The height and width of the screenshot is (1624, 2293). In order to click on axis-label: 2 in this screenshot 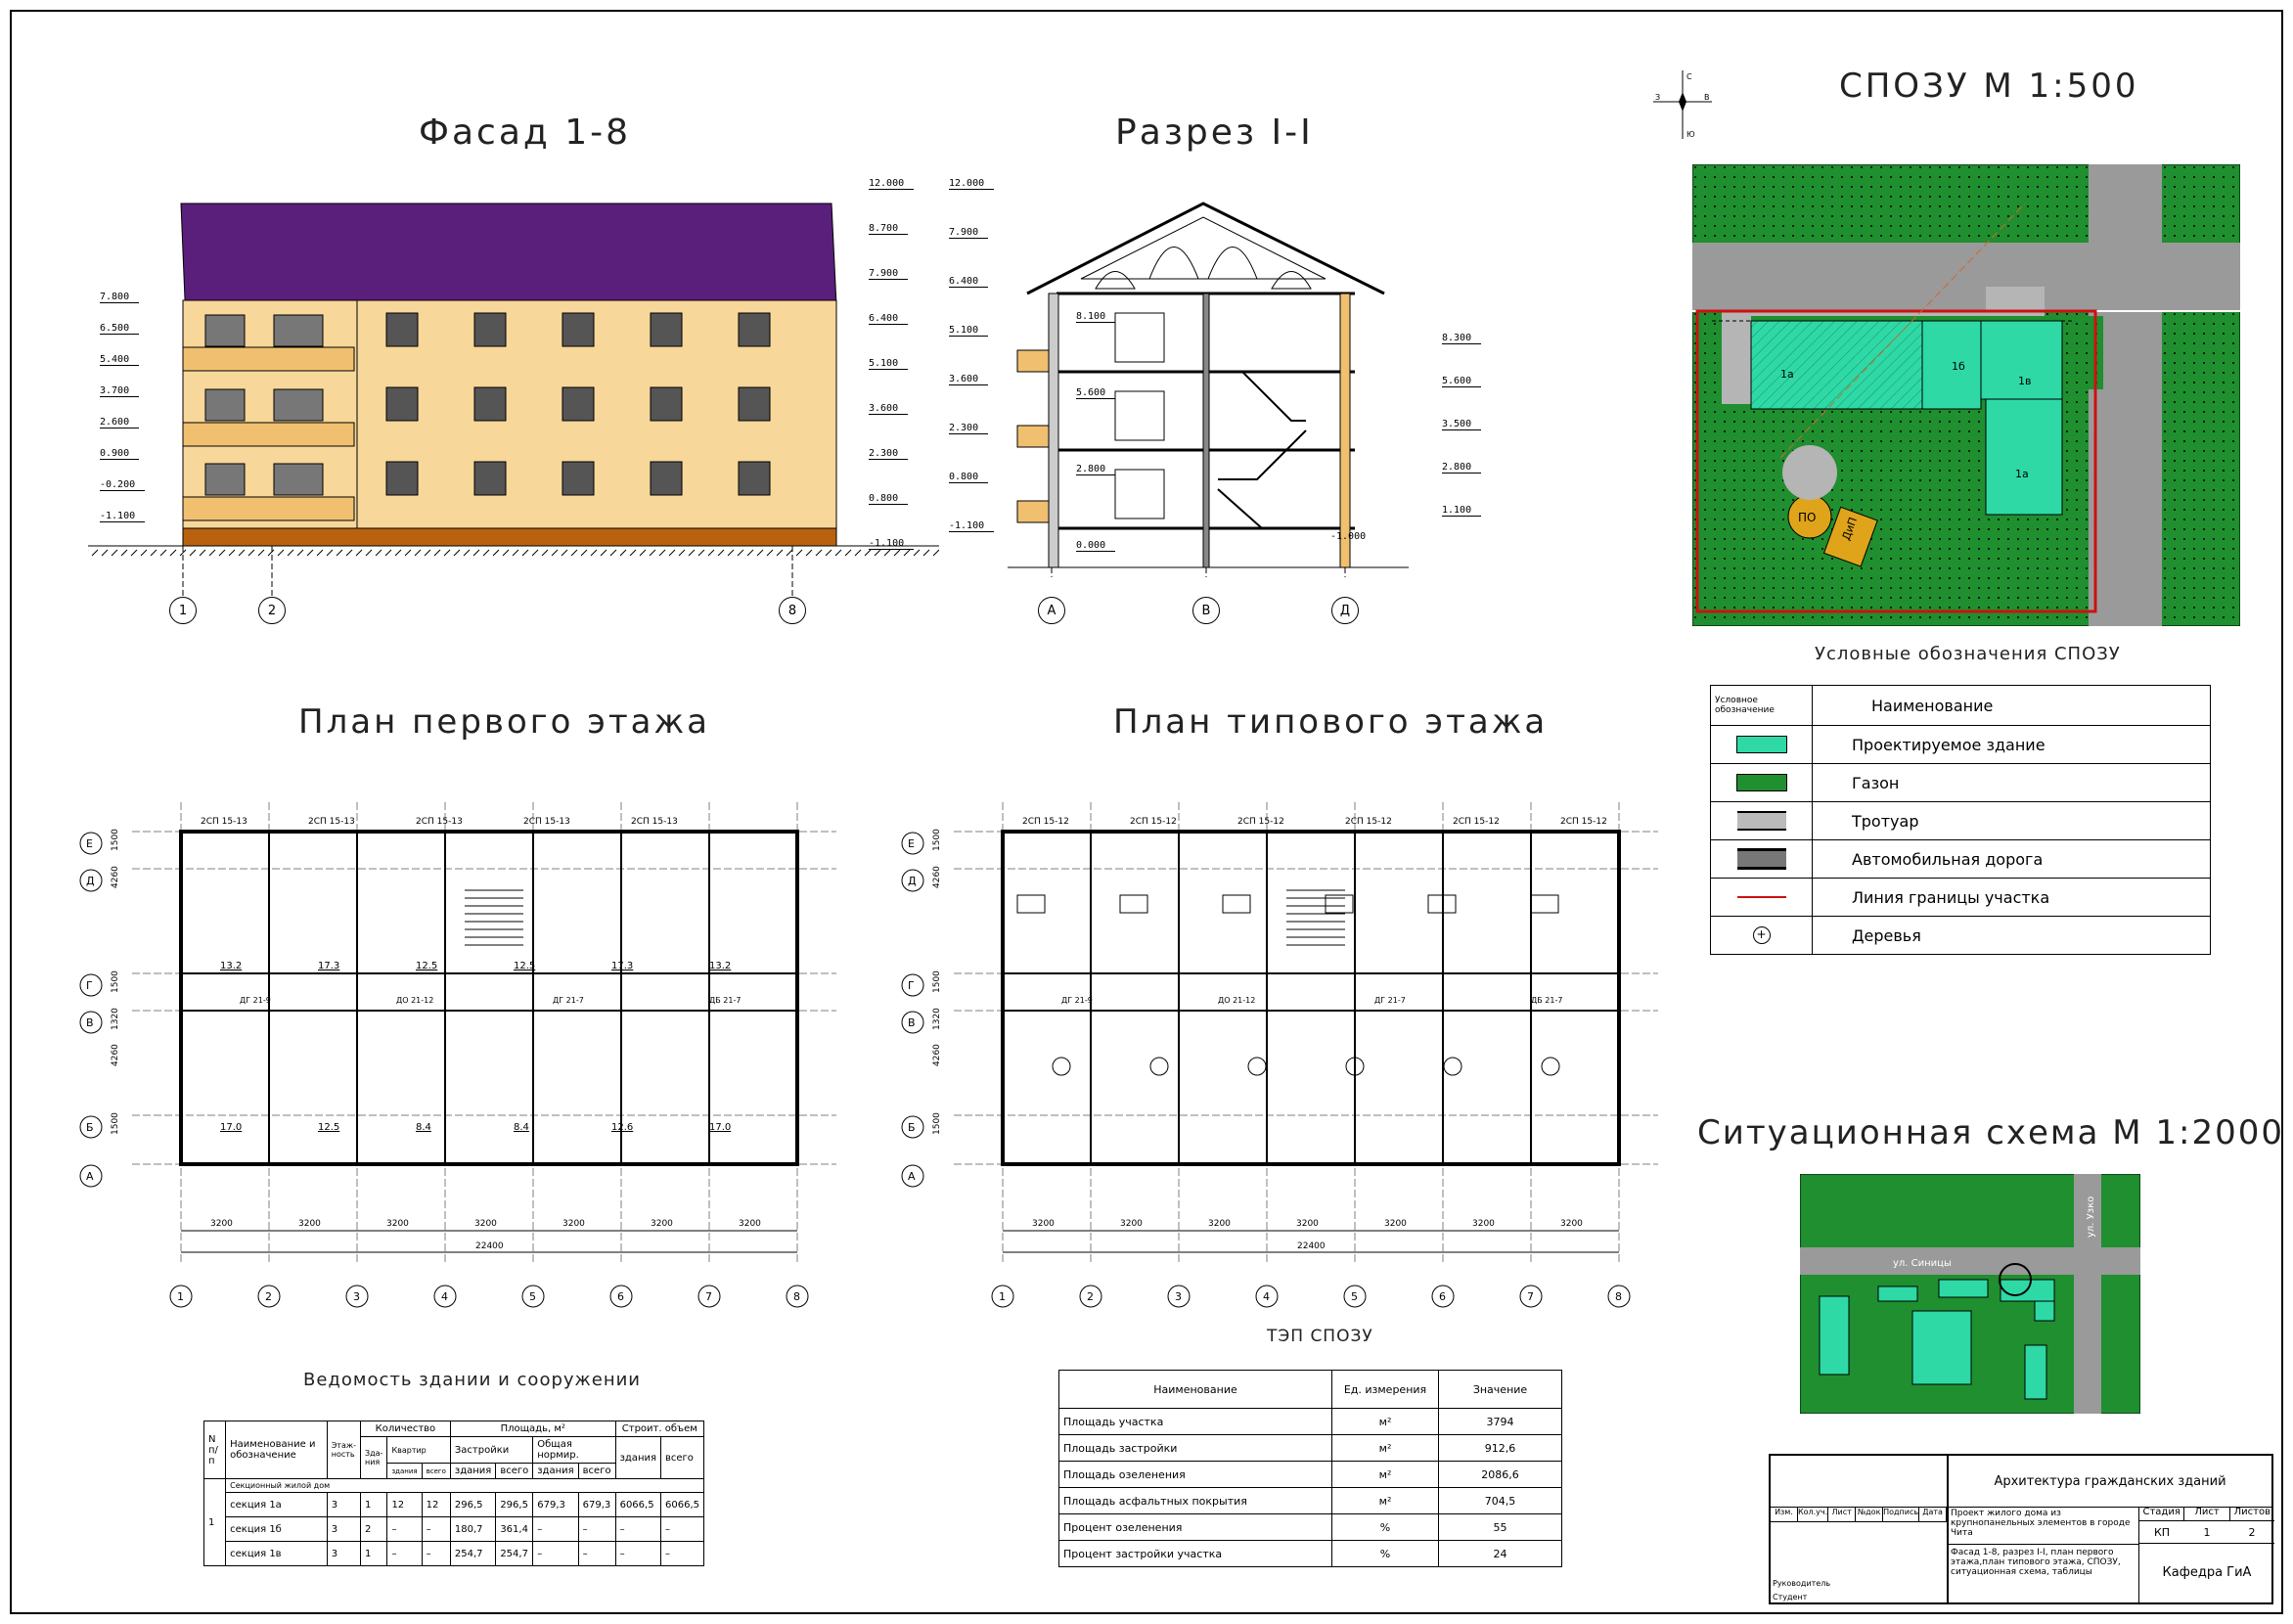, I will do `click(1090, 1297)`.